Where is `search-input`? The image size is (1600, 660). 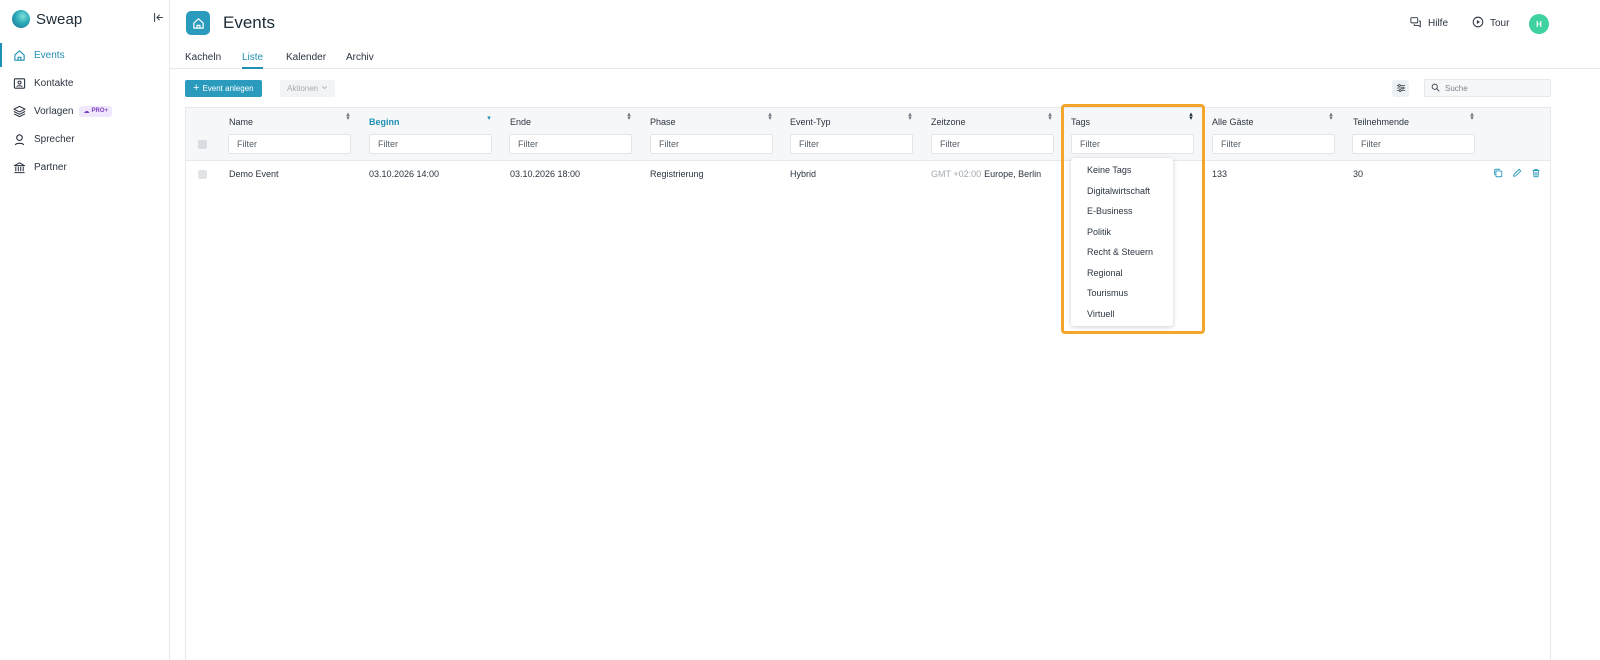 search-input is located at coordinates (1495, 88).